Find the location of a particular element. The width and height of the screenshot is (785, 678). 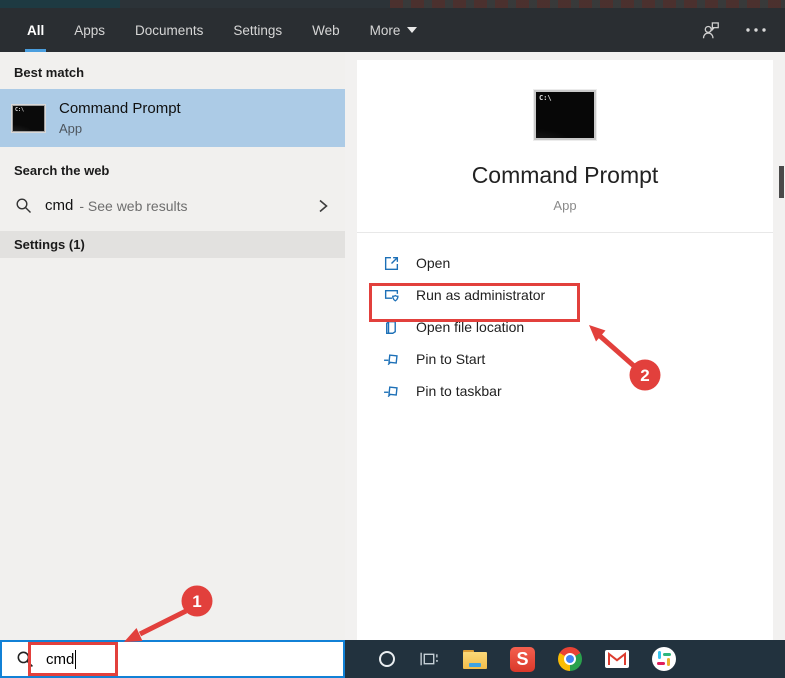

cropped-strip-left is located at coordinates (60, 4).